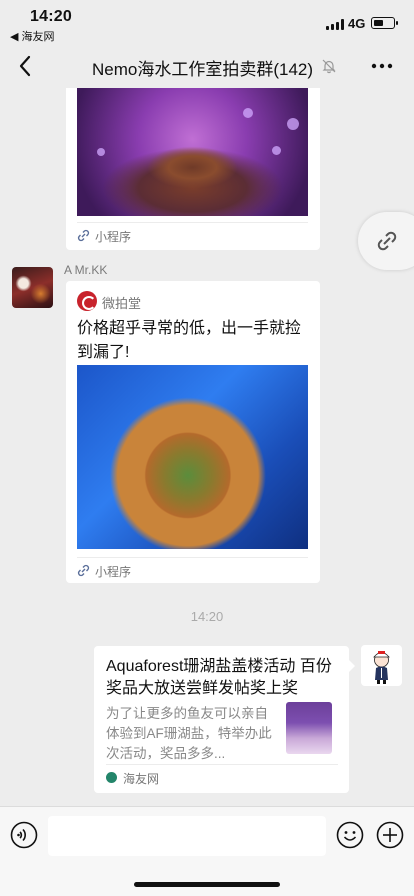 This screenshot has width=414, height=896. What do you see at coordinates (329, 66) in the screenshot?
I see `bell-off-icon` at bounding box center [329, 66].